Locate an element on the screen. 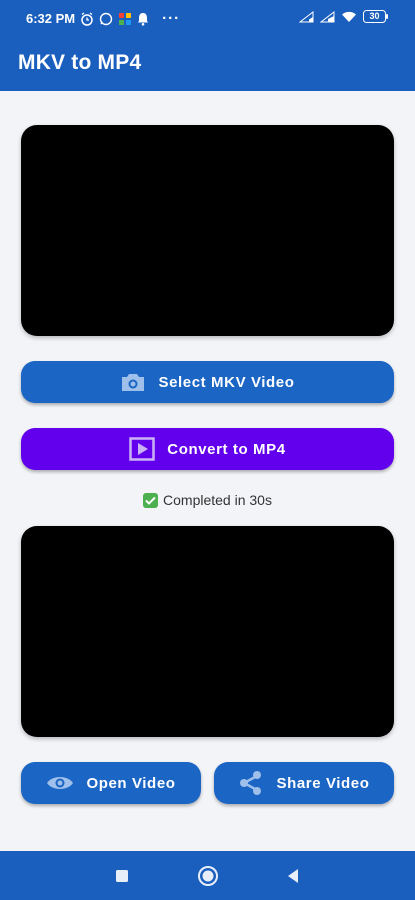 This screenshot has width=415, height=900. battery-level: 30 is located at coordinates (374, 16).